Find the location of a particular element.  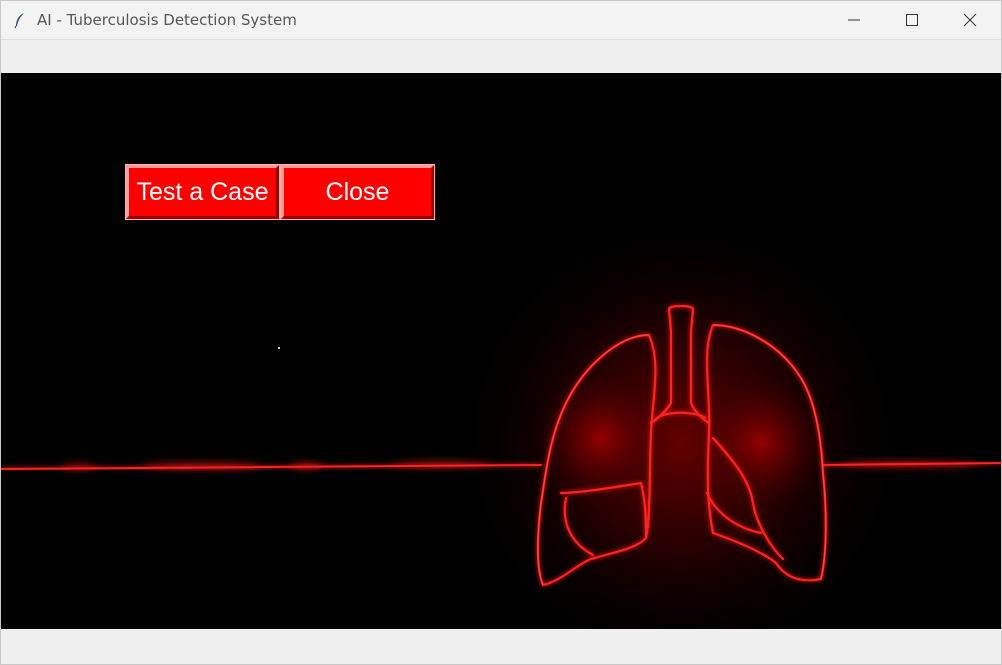

close-button: Close is located at coordinates (357, 192).